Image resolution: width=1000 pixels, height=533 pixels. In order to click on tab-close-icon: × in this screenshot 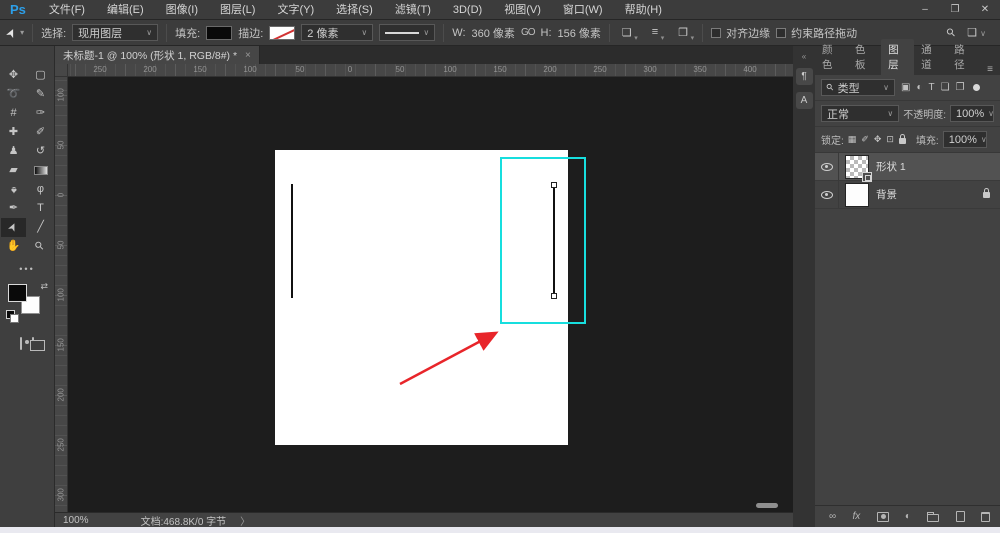, I will do `click(248, 55)`.